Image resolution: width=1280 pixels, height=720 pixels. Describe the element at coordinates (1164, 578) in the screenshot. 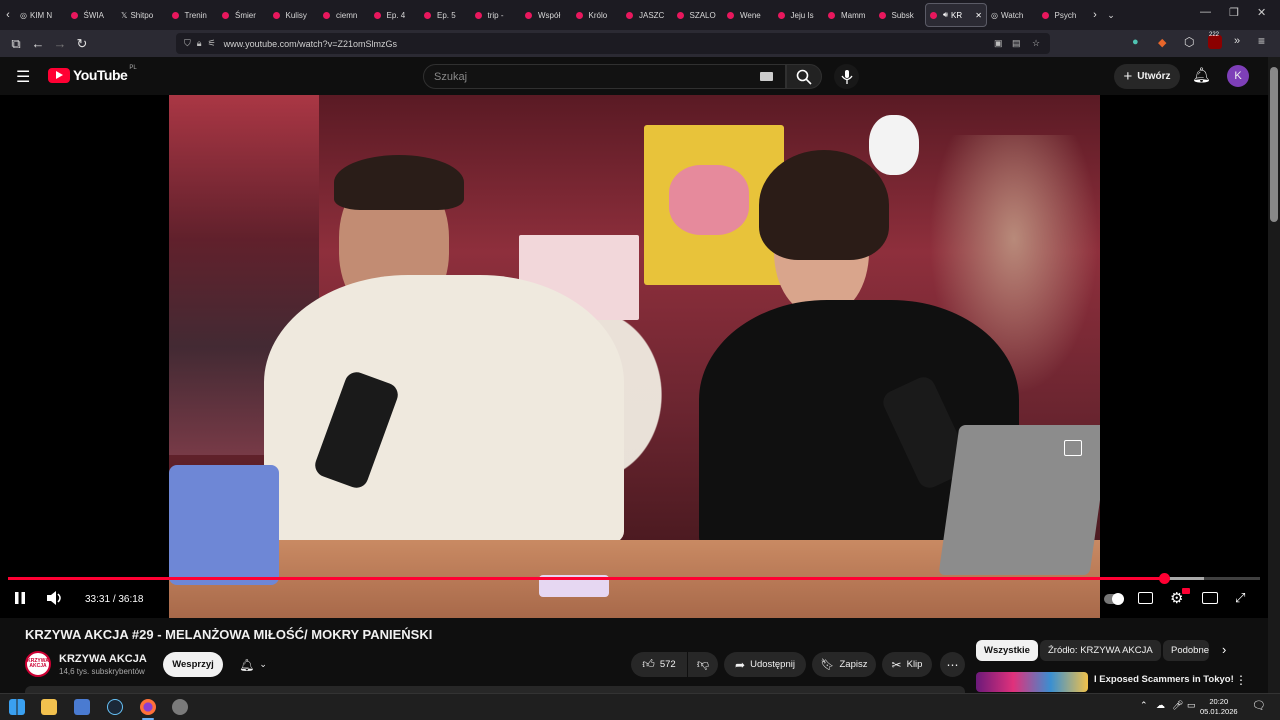

I see `progress-scrubber-handle` at that location.